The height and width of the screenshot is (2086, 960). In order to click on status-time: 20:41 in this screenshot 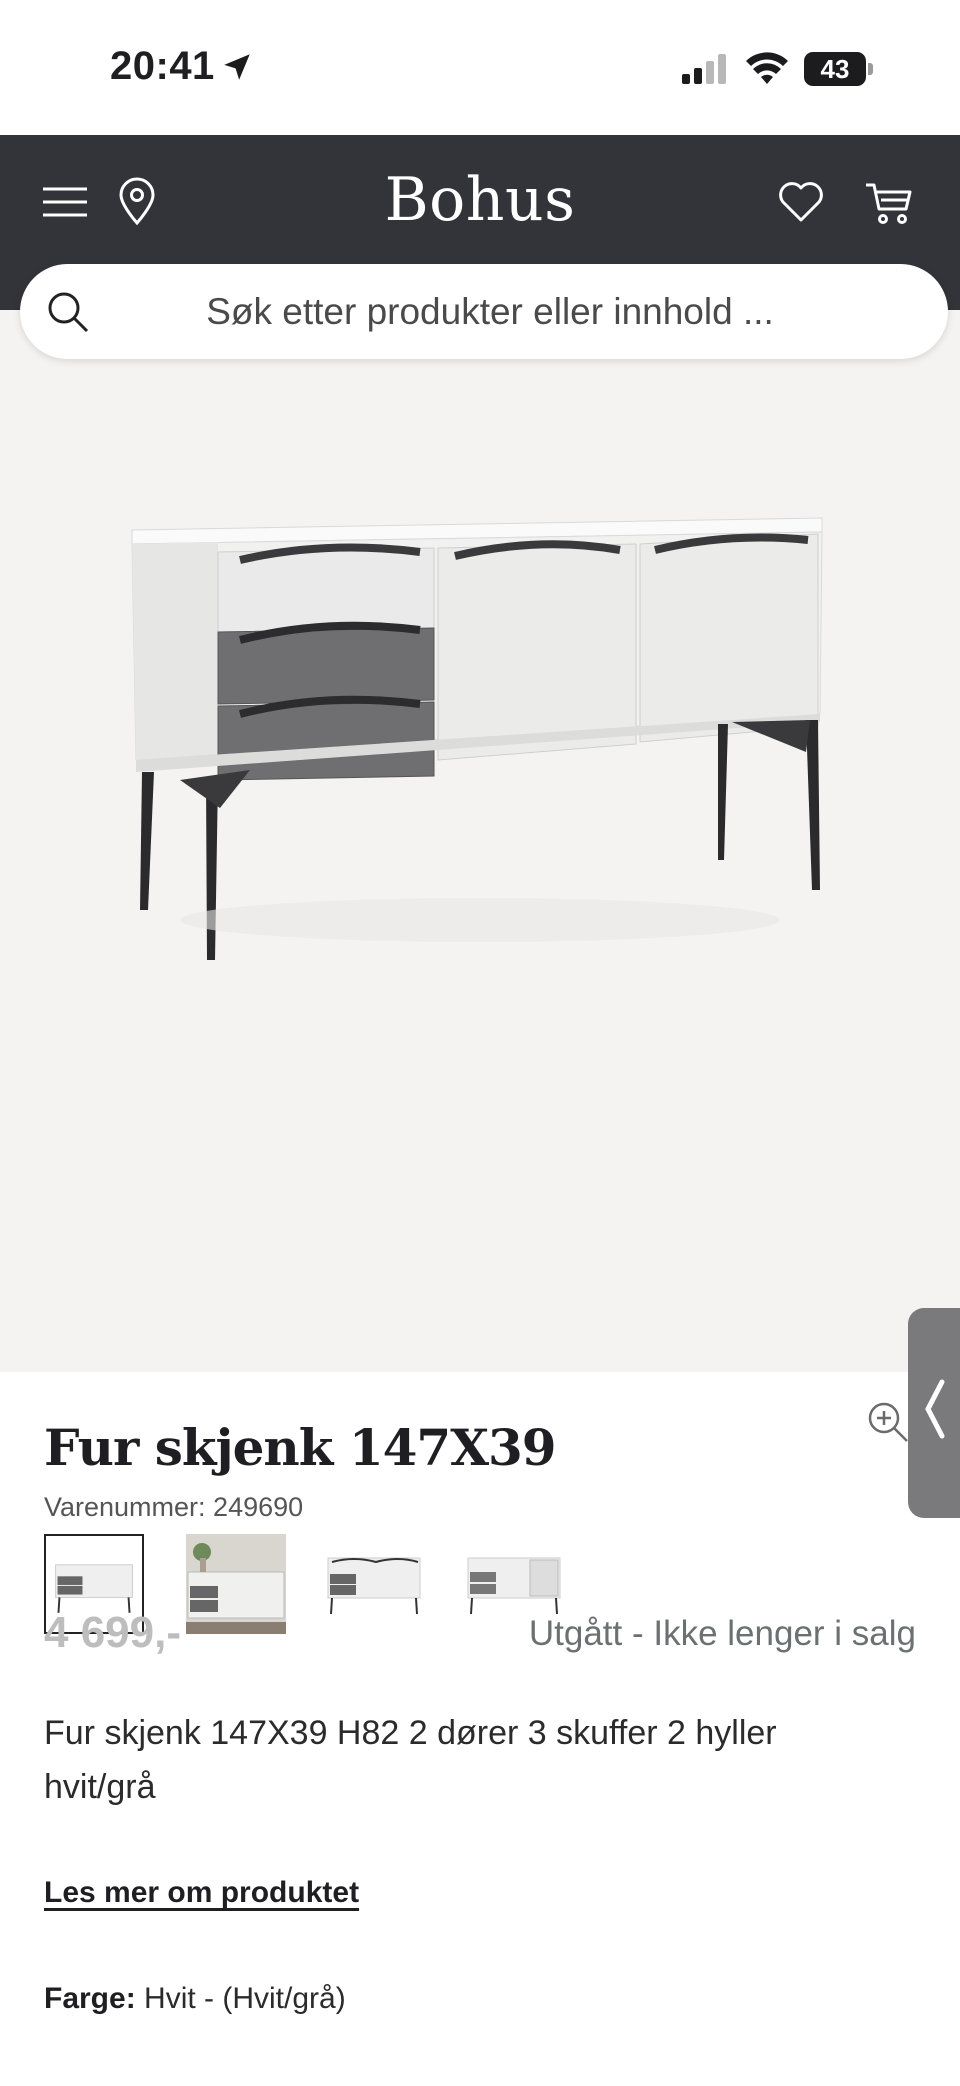, I will do `click(162, 66)`.